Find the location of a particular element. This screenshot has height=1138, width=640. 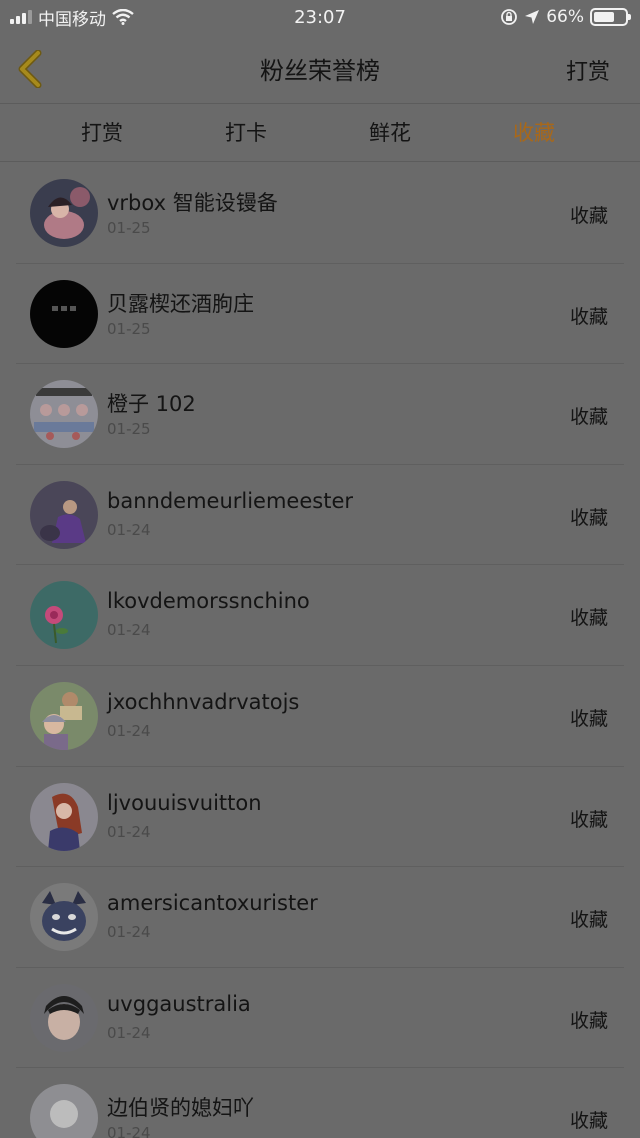

list-item: banndemeurliemeester 01-24 收藏 is located at coordinates (320, 515).